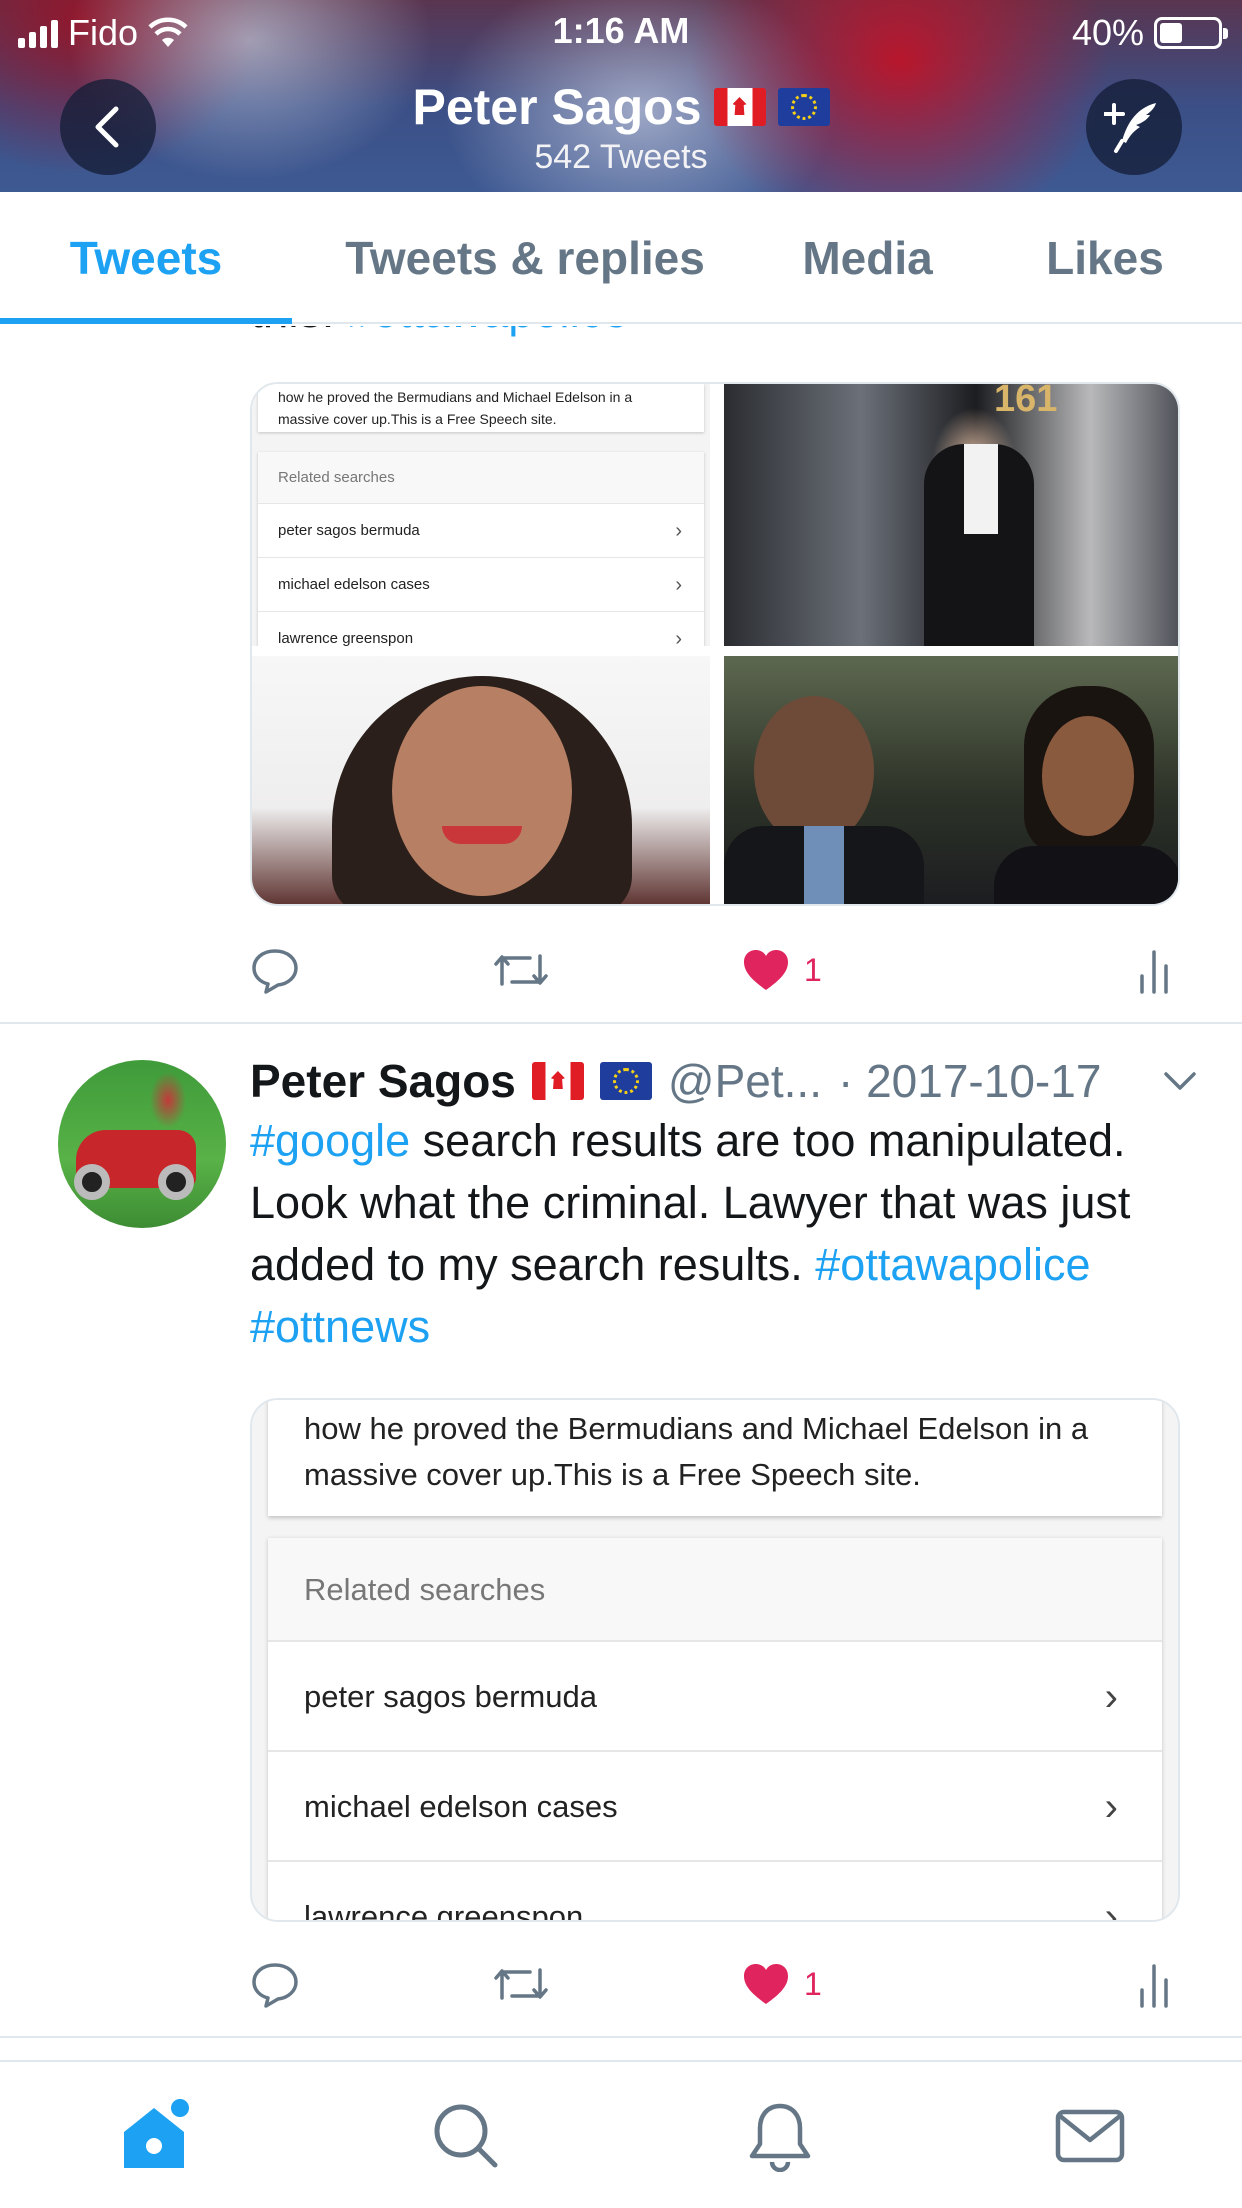  Describe the element at coordinates (330, 1140) in the screenshot. I see `hashtag-link: #google` at that location.